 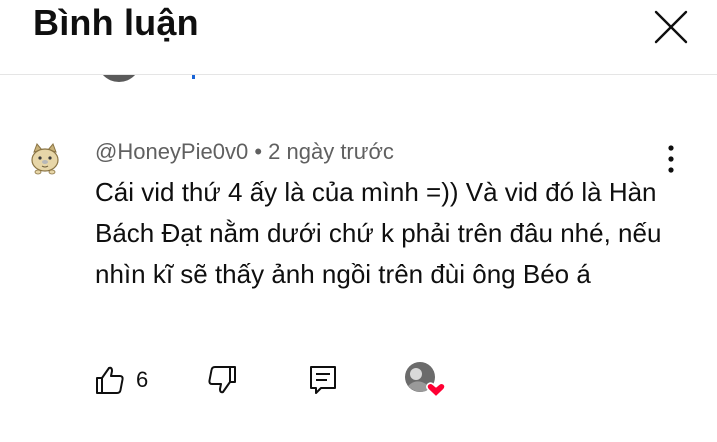 I want to click on thumbs-up-icon, so click(x=110, y=380).